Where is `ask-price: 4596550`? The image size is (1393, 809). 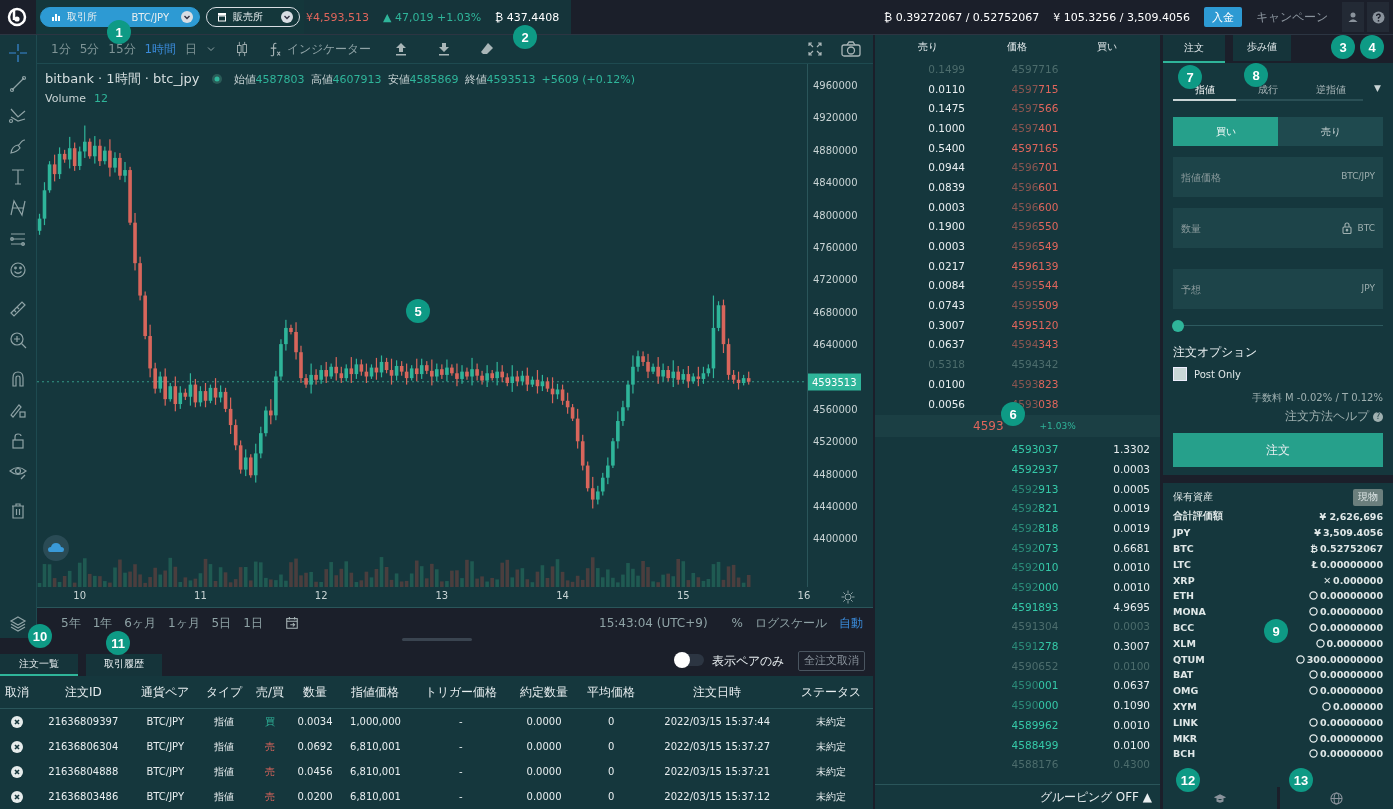 ask-price: 4596550 is located at coordinates (1035, 226).